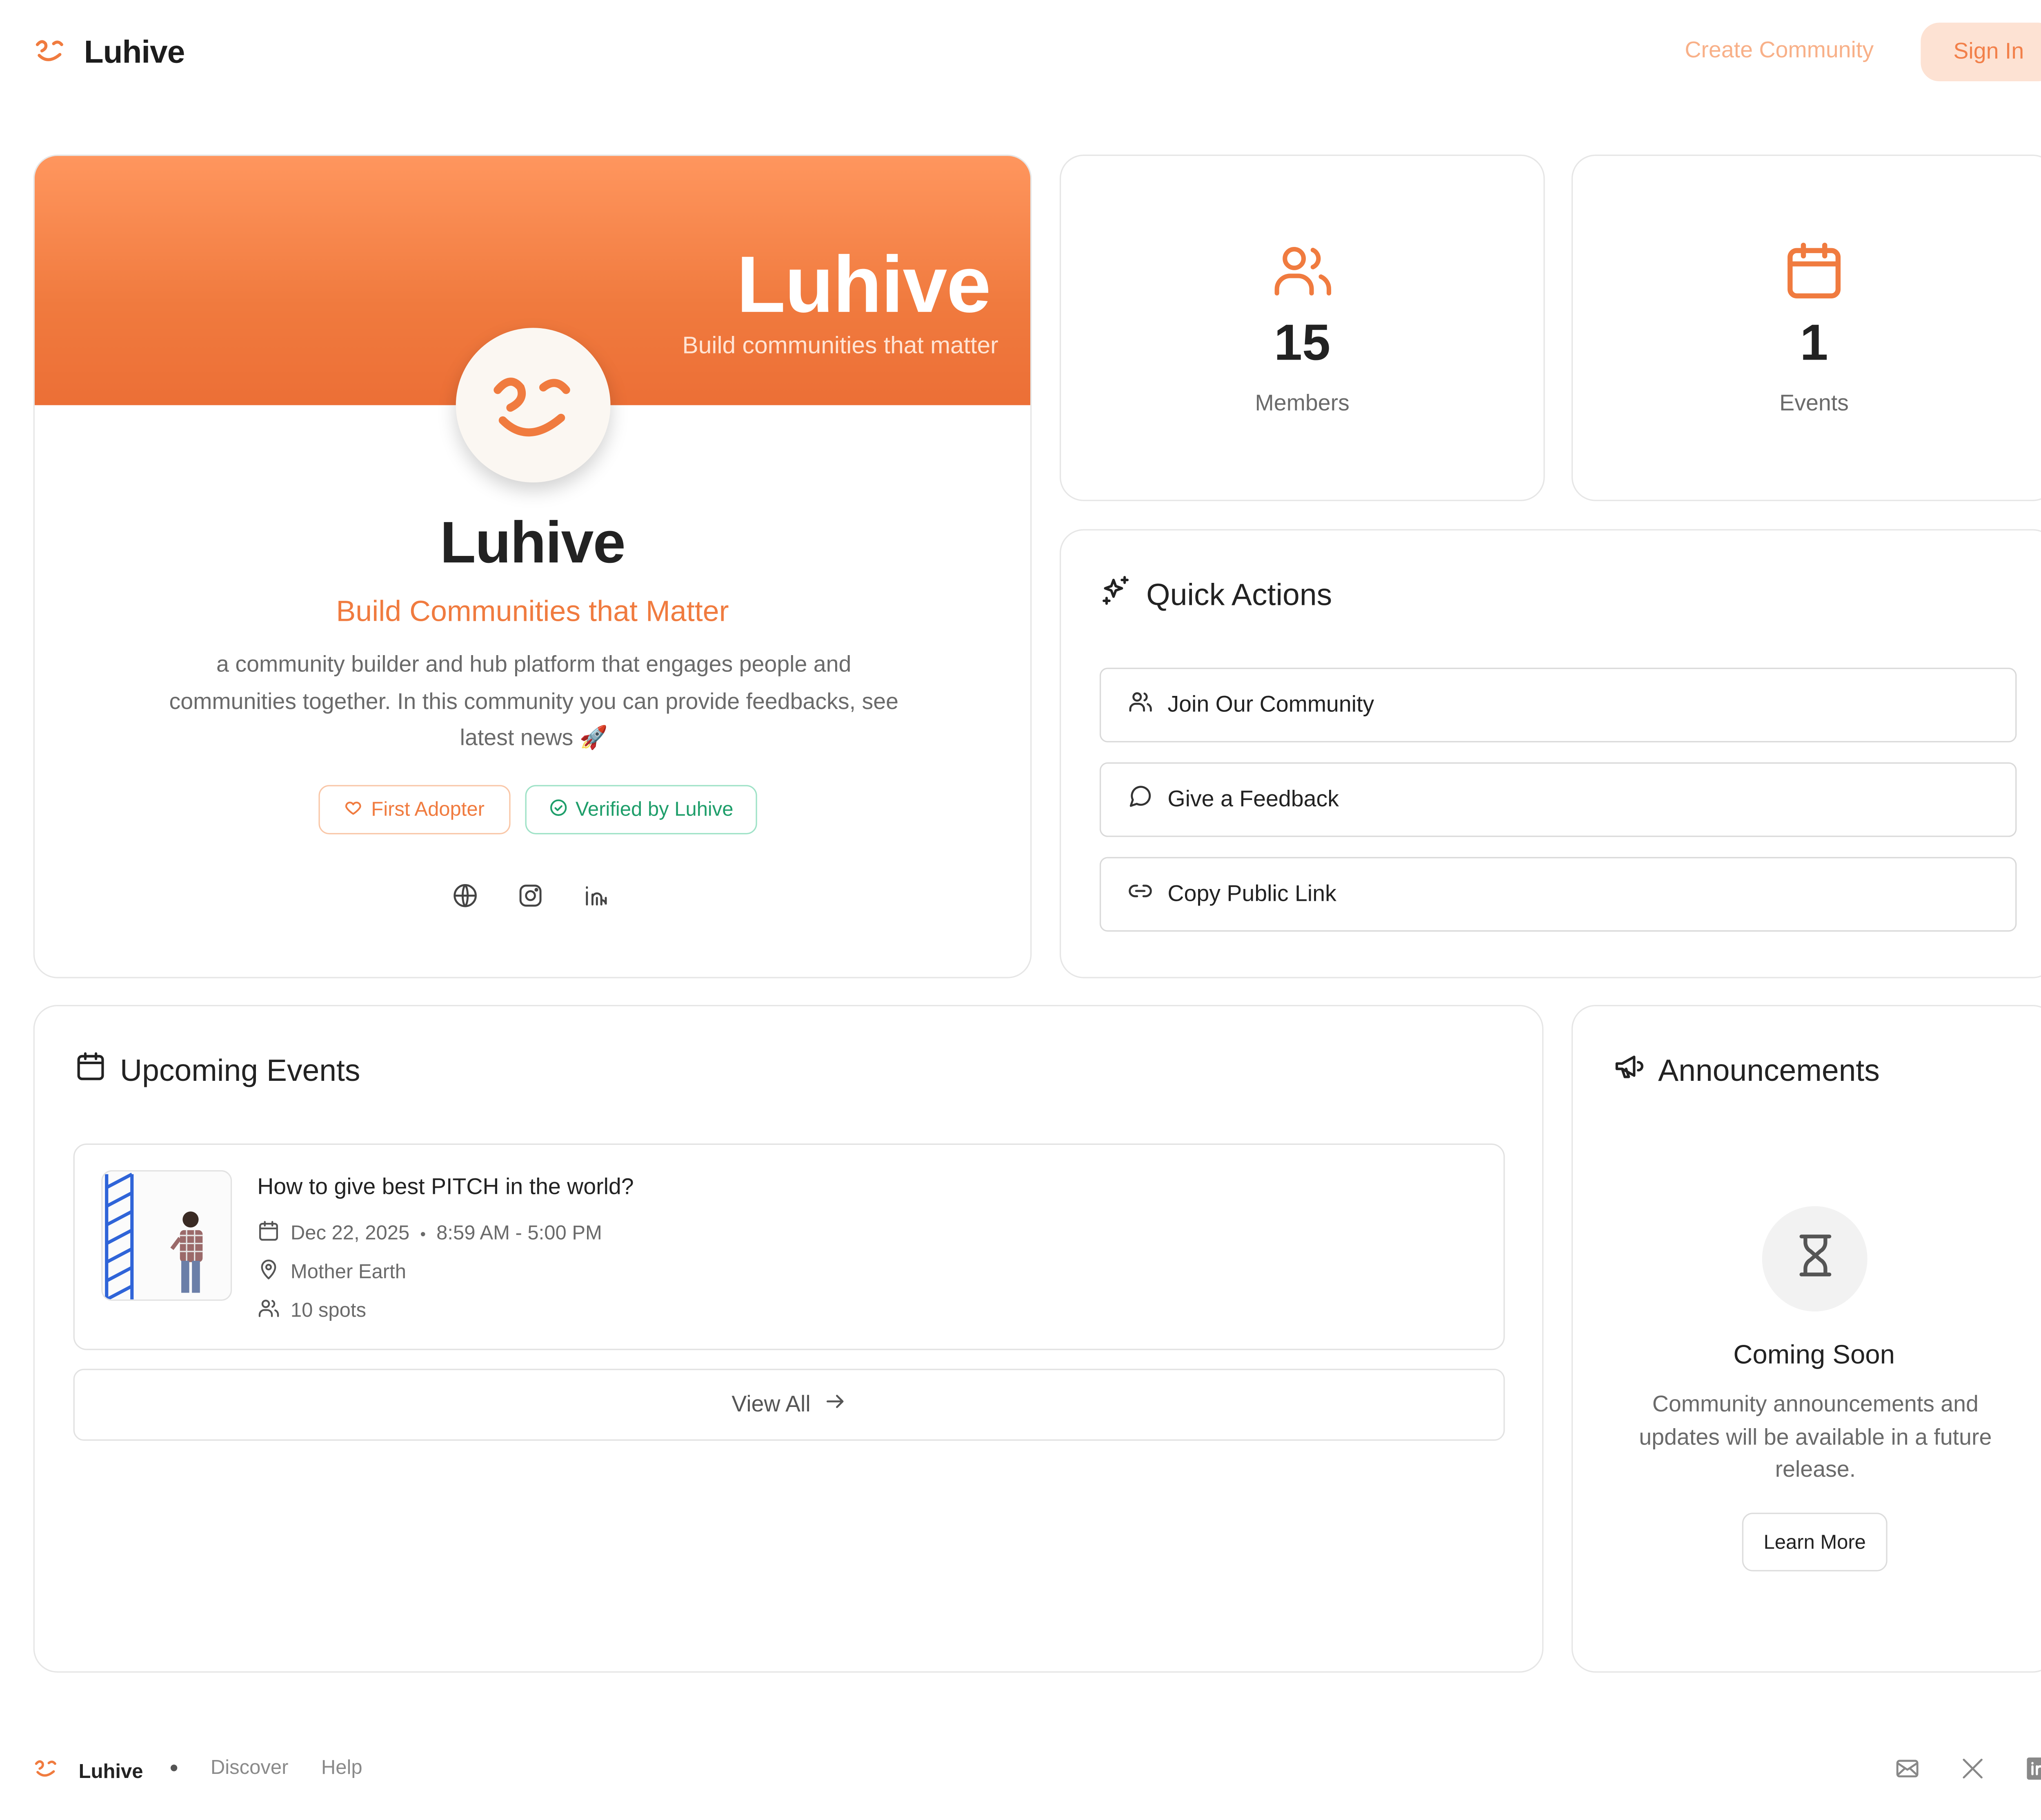  Describe the element at coordinates (1239, 594) in the screenshot. I see `quick-actions-title: Quick Actions` at that location.